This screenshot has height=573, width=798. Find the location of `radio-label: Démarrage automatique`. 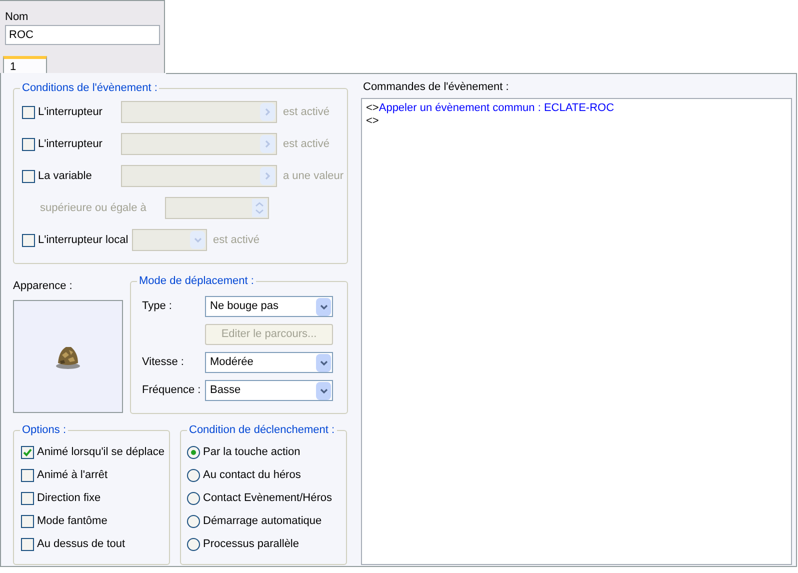

radio-label: Démarrage automatique is located at coordinates (262, 521).